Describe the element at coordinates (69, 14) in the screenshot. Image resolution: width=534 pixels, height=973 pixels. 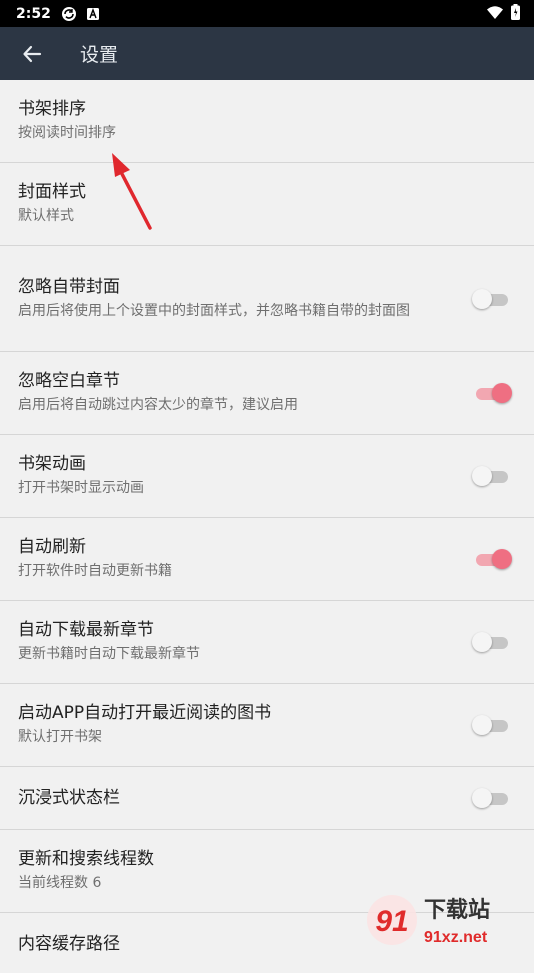
I see `rotate-icon` at that location.